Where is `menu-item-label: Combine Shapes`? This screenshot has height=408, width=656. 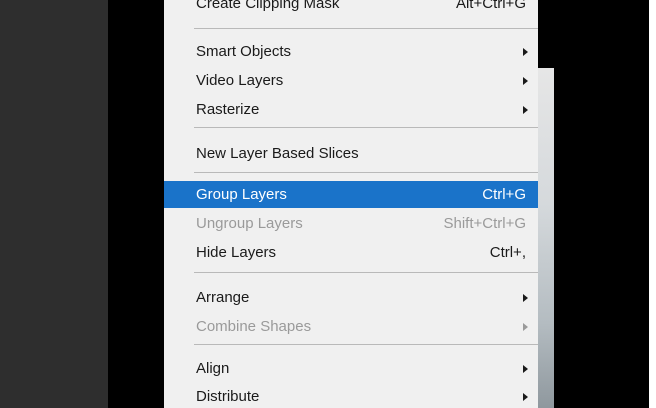 menu-item-label: Combine Shapes is located at coordinates (254, 326).